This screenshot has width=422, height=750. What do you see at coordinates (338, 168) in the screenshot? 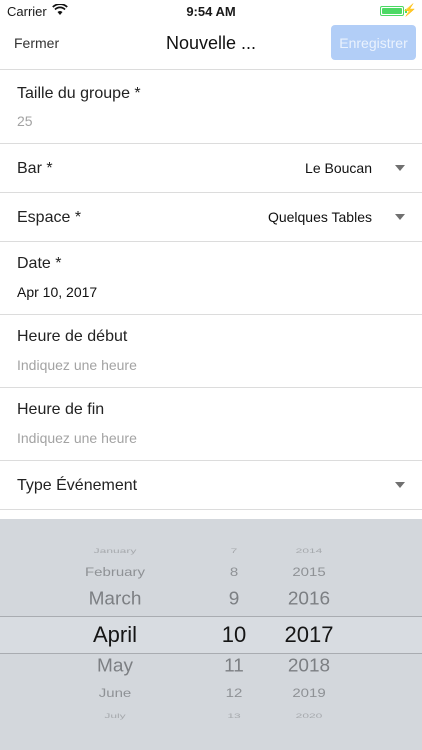
I see `bar-value: Le Boucan` at bounding box center [338, 168].